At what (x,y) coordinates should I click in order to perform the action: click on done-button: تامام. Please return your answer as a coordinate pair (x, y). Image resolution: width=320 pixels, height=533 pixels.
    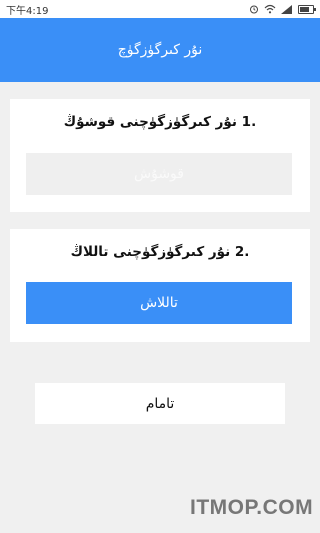
    Looking at the image, I should click on (160, 403).